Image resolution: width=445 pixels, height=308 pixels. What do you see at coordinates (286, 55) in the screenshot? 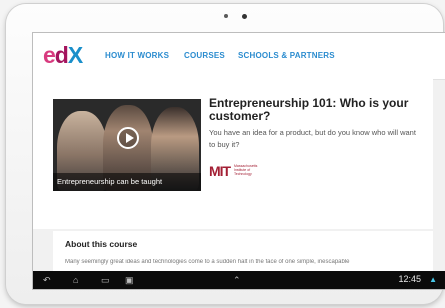
I see `nav-schools-partners: SCHOOLS & PARTNERS` at bounding box center [286, 55].